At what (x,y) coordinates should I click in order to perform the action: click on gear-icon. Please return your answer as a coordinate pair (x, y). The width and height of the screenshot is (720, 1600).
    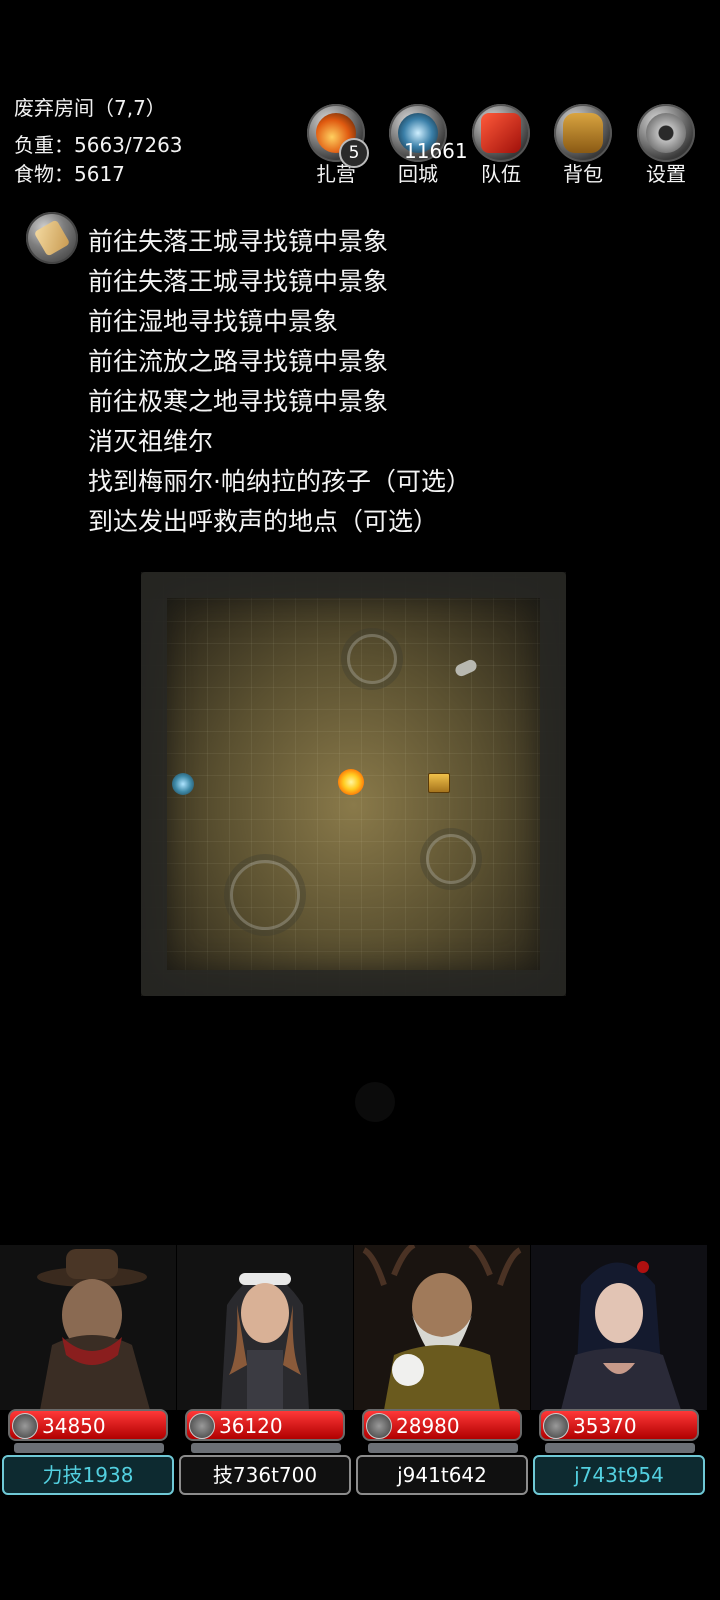
    Looking at the image, I should click on (666, 133).